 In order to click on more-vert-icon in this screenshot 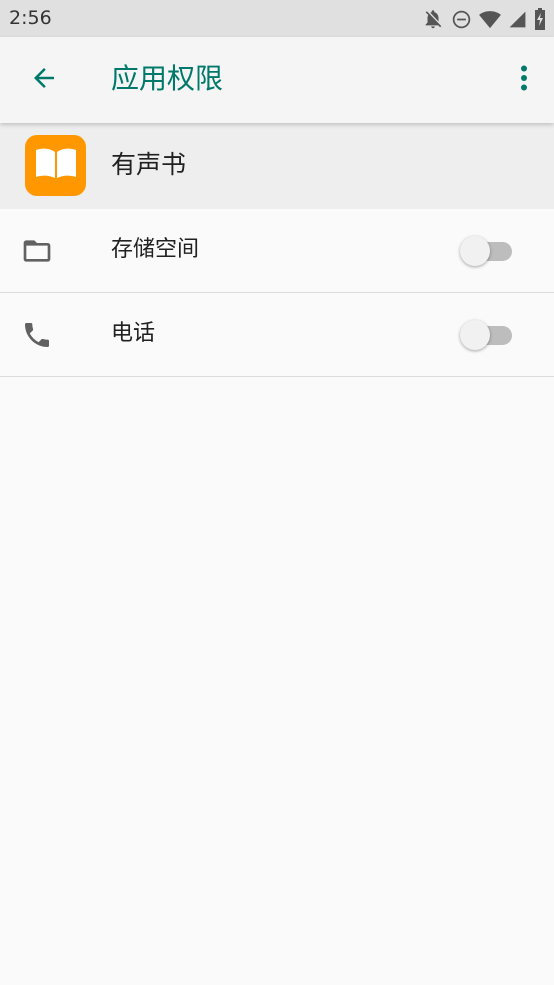, I will do `click(524, 80)`.